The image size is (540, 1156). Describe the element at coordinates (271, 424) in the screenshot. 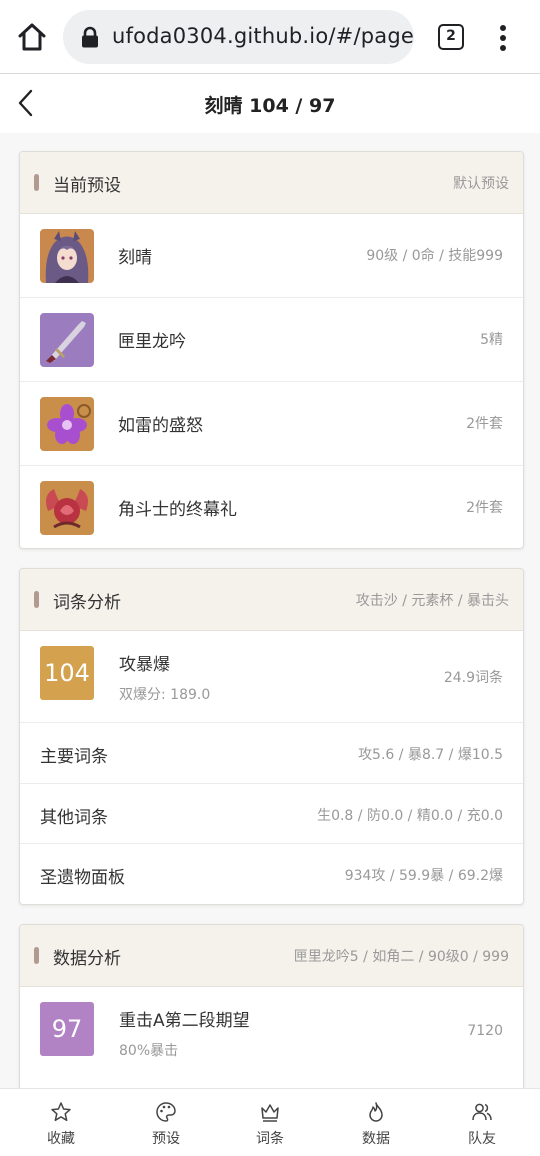

I see `list-item-artifact-1: 如雷的盛怒 2件套` at that location.